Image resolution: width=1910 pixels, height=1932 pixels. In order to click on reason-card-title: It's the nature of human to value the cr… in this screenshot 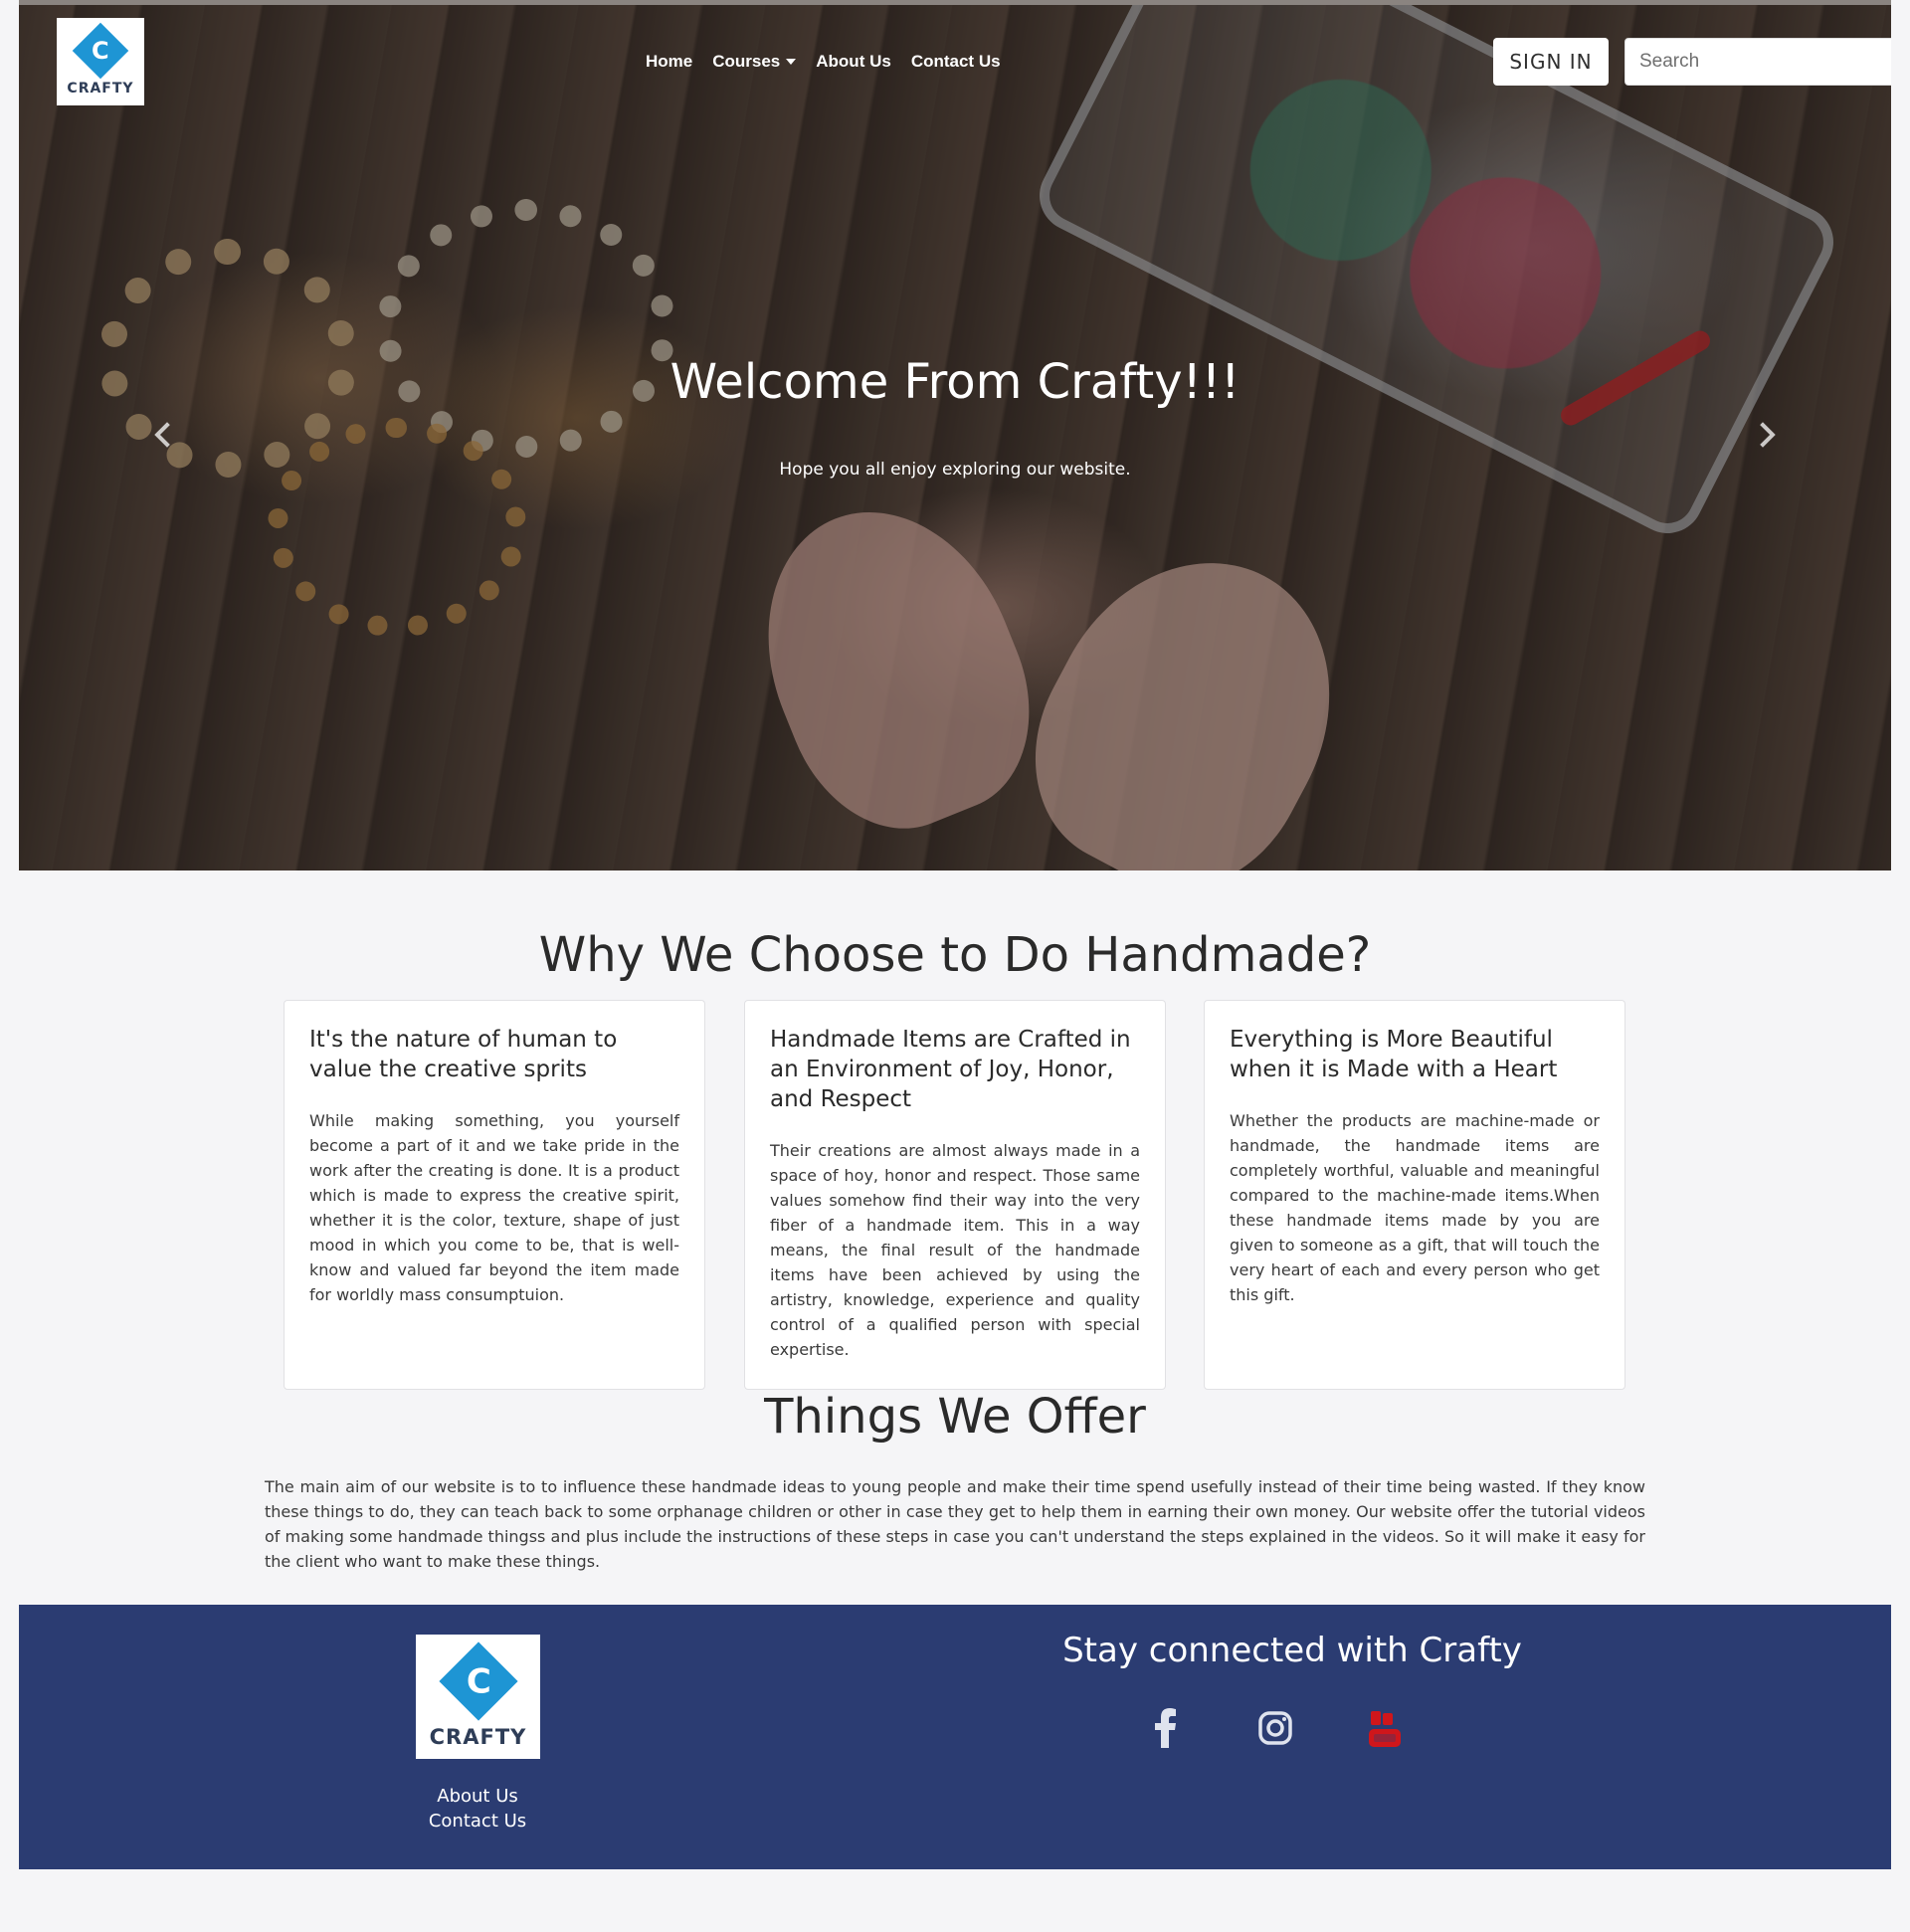, I will do `click(463, 1054)`.